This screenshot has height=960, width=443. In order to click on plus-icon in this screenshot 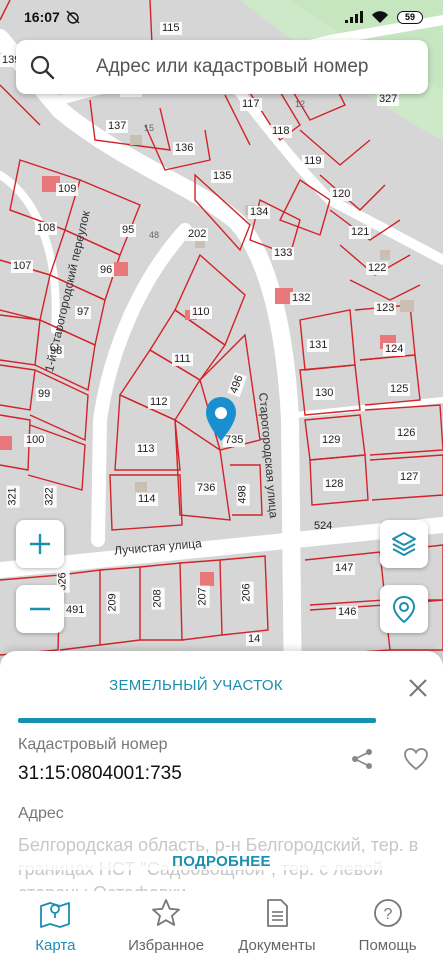, I will do `click(40, 544)`.